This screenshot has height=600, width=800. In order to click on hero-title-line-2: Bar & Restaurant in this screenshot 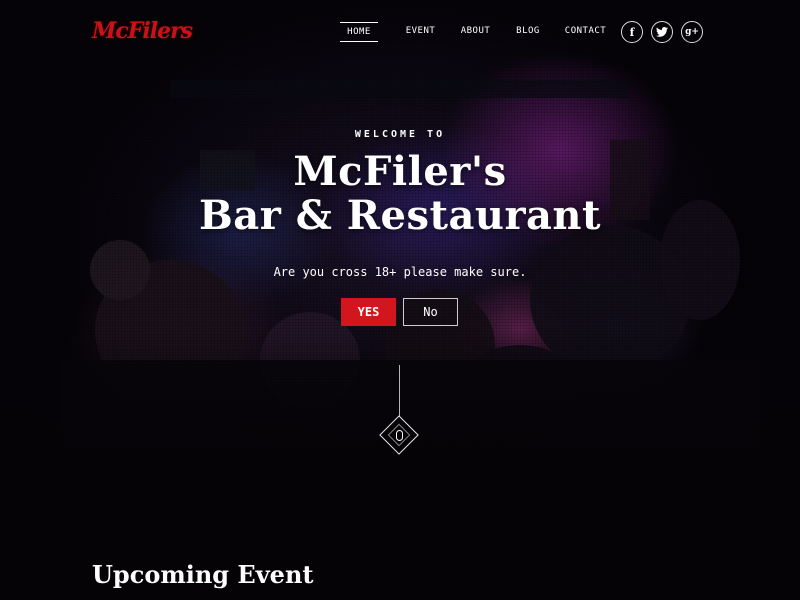, I will do `click(399, 215)`.